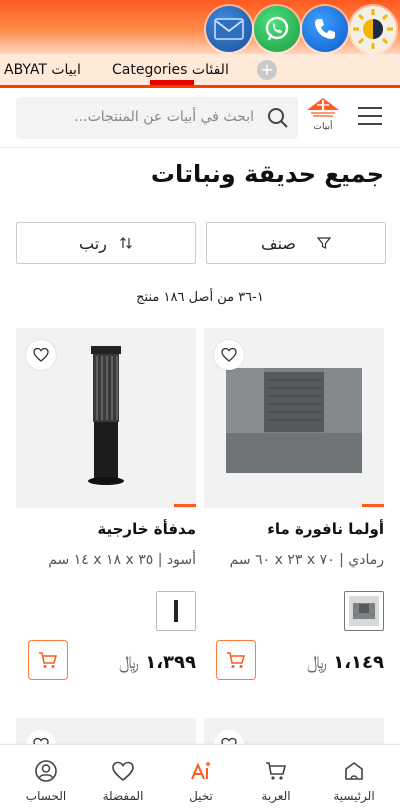  What do you see at coordinates (93, 243) in the screenshot?
I see `sort-label: رتب` at bounding box center [93, 243].